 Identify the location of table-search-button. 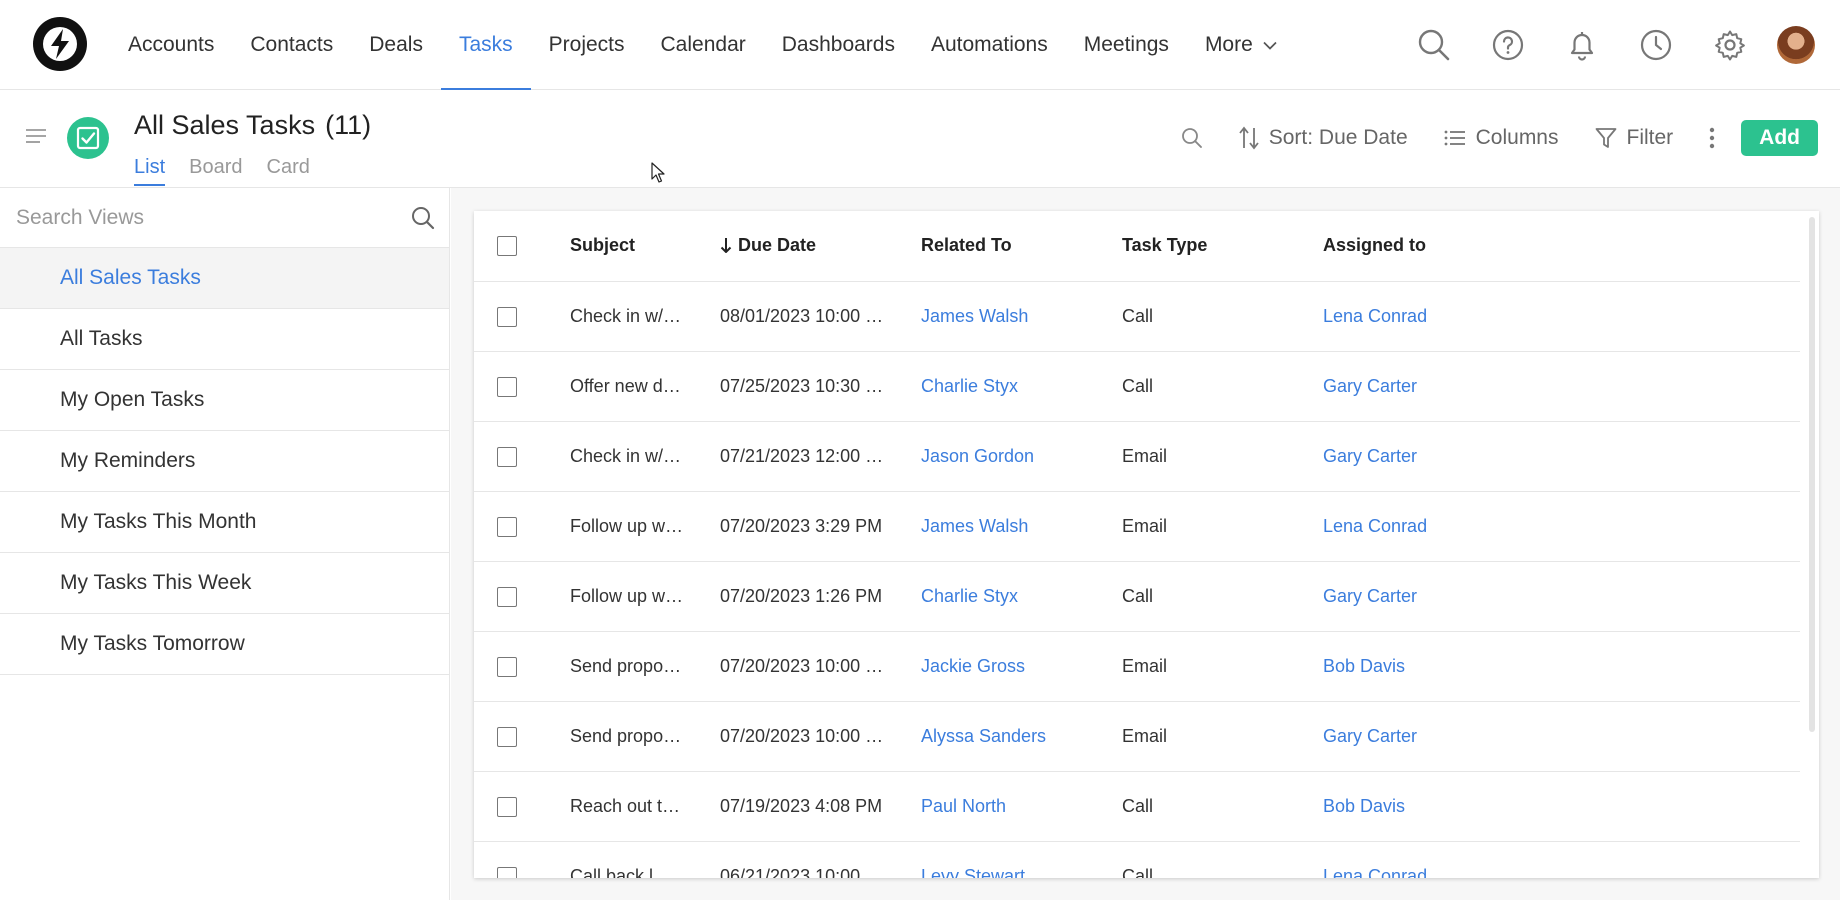
(1192, 138).